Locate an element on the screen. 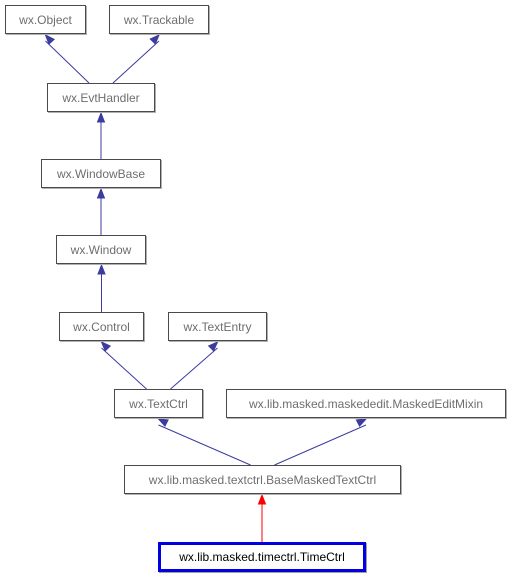 This screenshot has height=577, width=512. edge-basemaskedtextctrl-to-maskededitmixin is located at coordinates (320, 445).